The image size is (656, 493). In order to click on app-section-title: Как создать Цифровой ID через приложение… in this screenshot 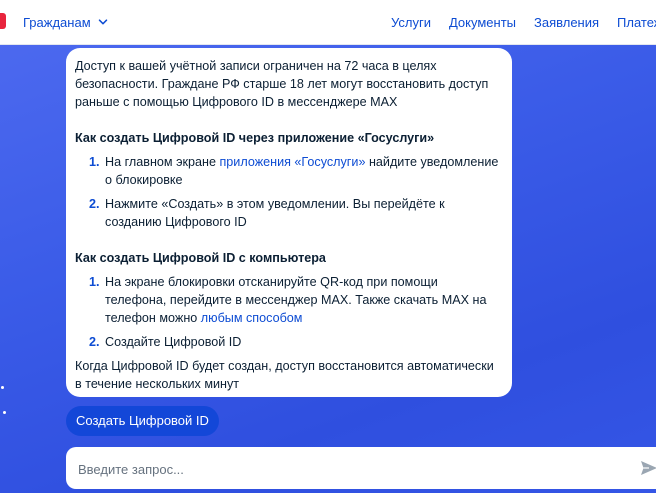, I will do `click(255, 138)`.